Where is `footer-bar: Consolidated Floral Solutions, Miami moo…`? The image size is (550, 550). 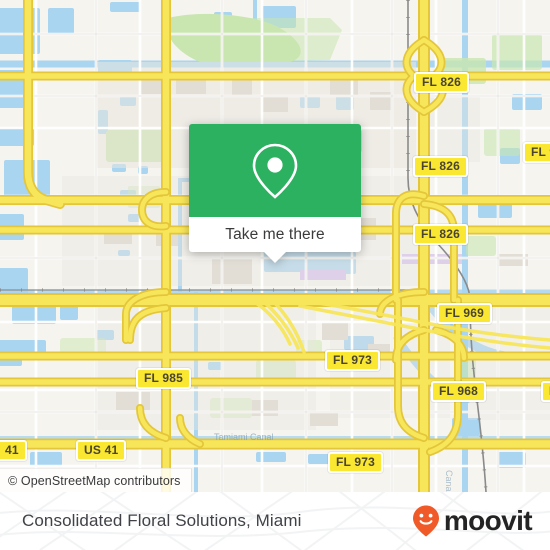 footer-bar: Consolidated Floral Solutions, Miami moo… is located at coordinates (275, 521).